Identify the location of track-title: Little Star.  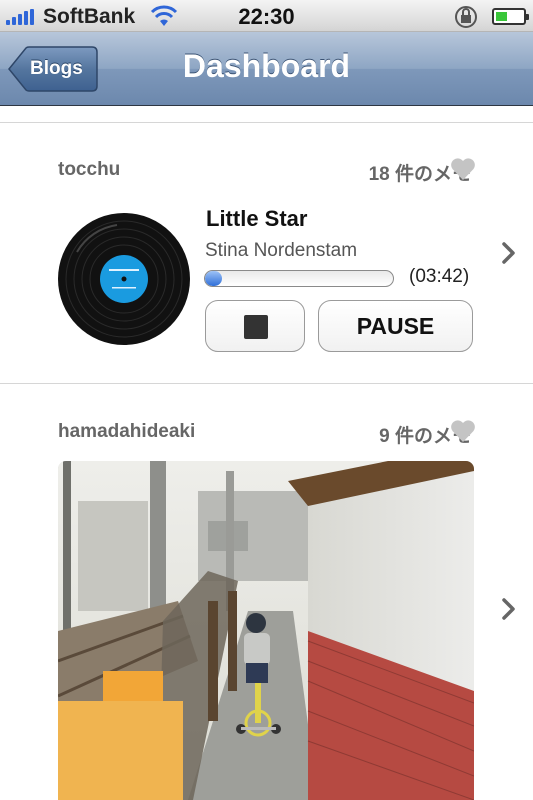
(257, 218).